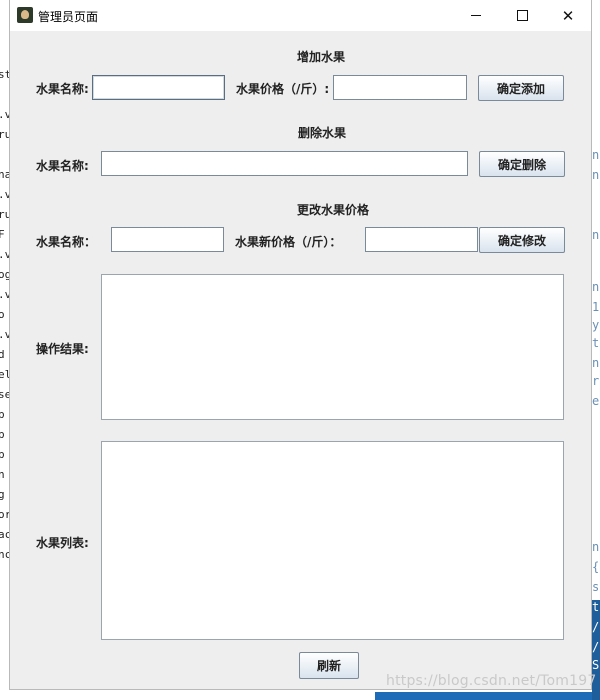  Describe the element at coordinates (300, 695) in the screenshot. I see `background-taskbar-strip` at that location.